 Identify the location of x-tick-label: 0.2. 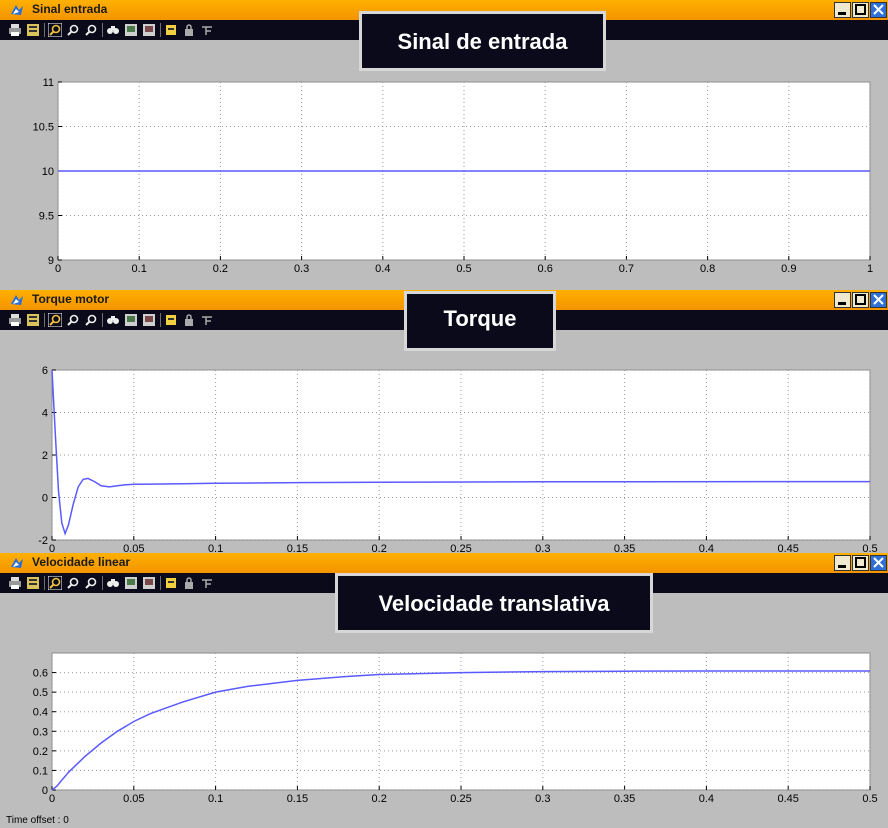
(379, 799).